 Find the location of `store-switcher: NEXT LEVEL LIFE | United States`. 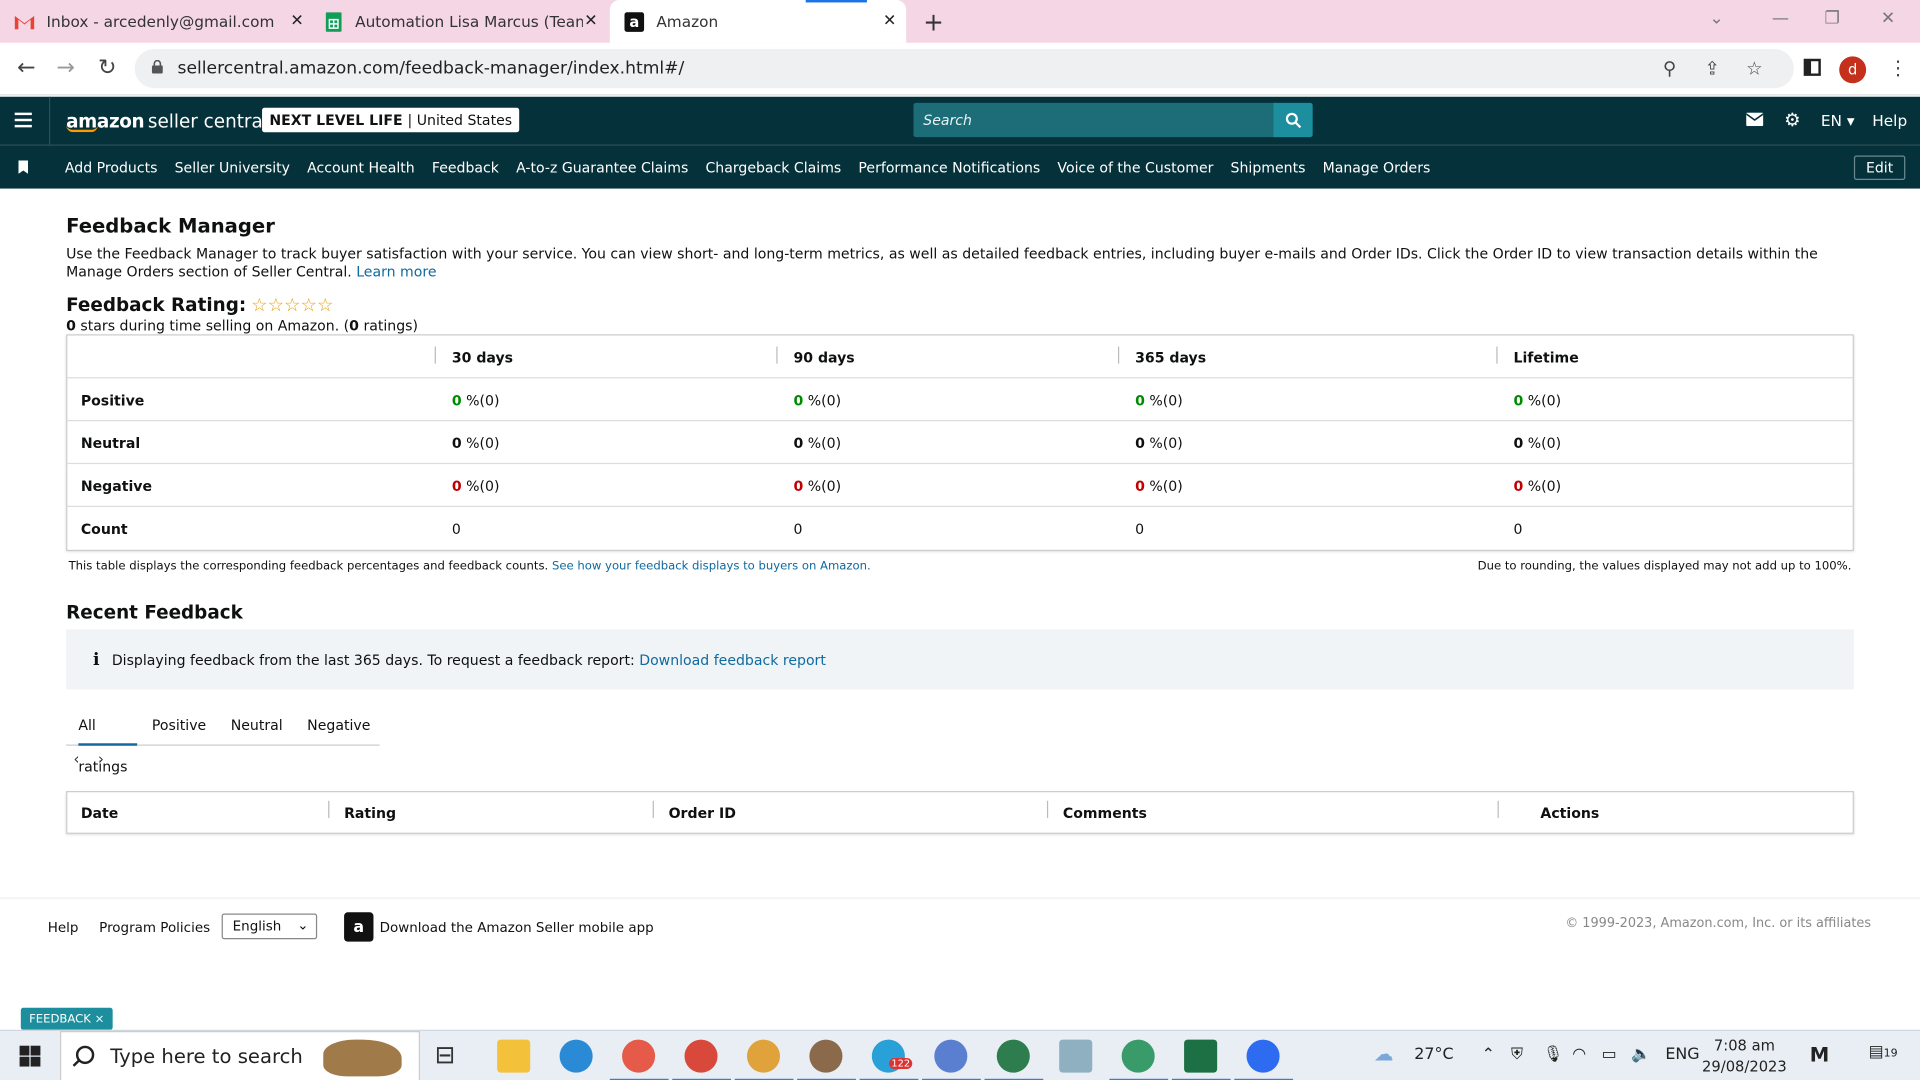

store-switcher: NEXT LEVEL LIFE | United States is located at coordinates (391, 120).